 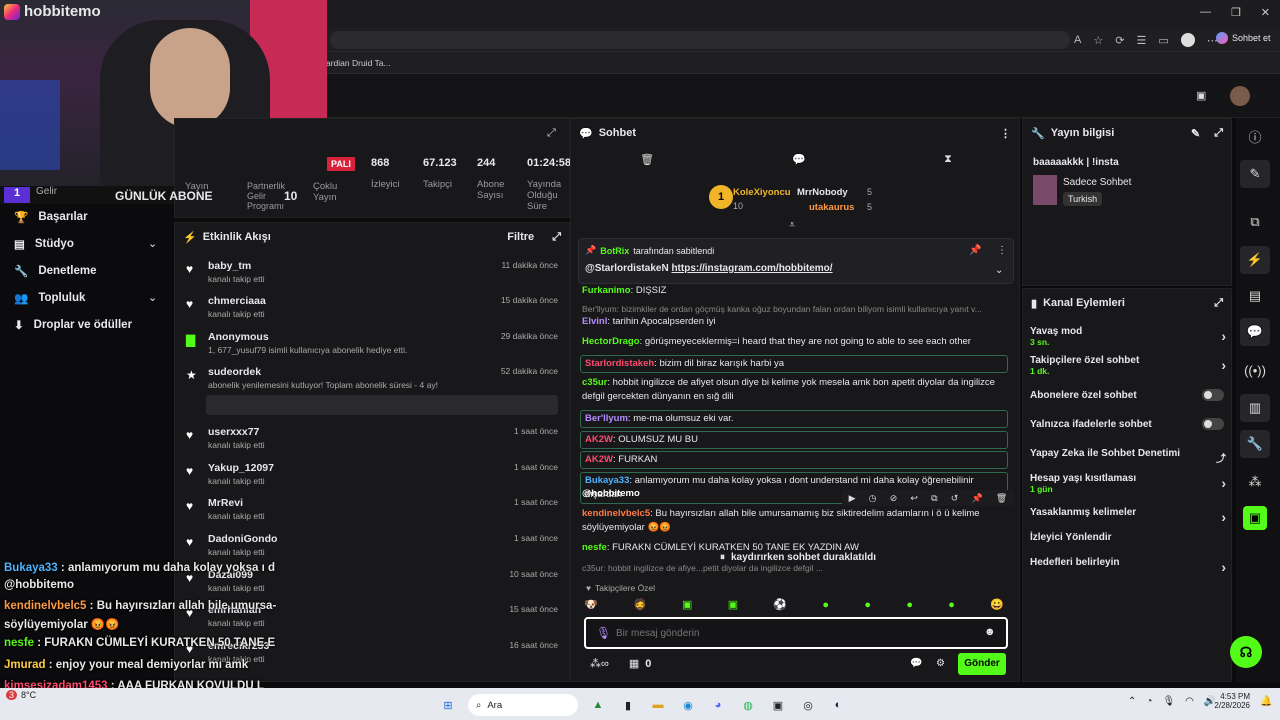 I want to click on file-explorer-icon: ▬, so click(x=658, y=705).